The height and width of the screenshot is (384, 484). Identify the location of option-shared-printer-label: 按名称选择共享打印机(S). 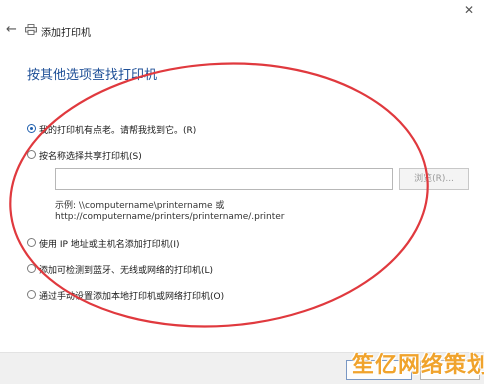
(90, 155).